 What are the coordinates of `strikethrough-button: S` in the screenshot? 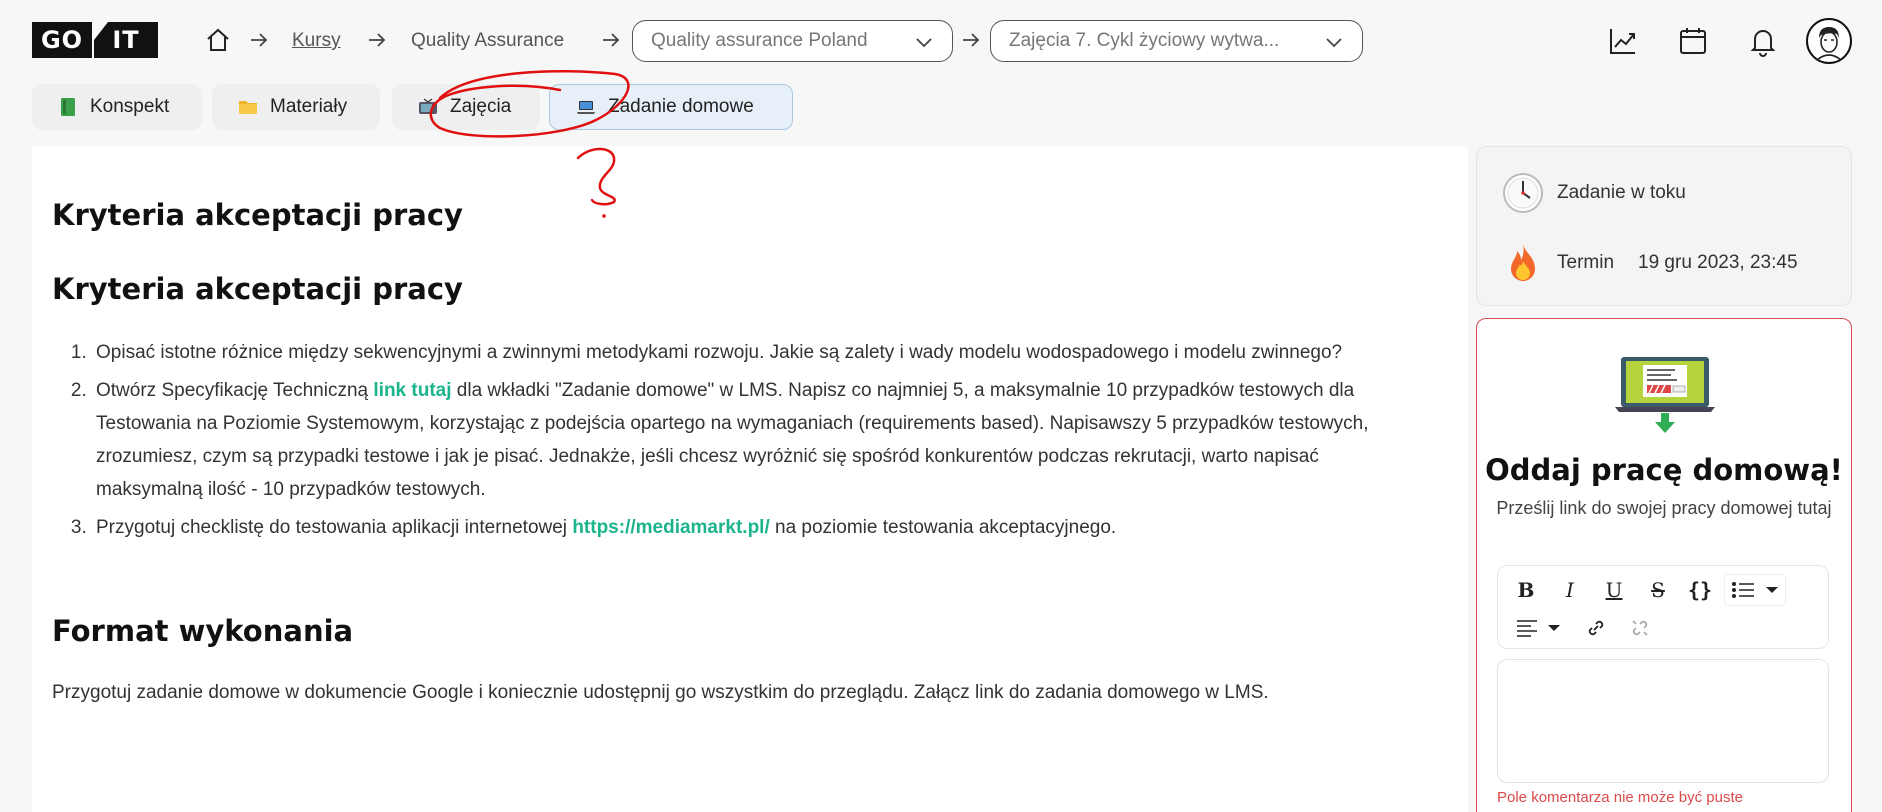 It's located at (1658, 590).